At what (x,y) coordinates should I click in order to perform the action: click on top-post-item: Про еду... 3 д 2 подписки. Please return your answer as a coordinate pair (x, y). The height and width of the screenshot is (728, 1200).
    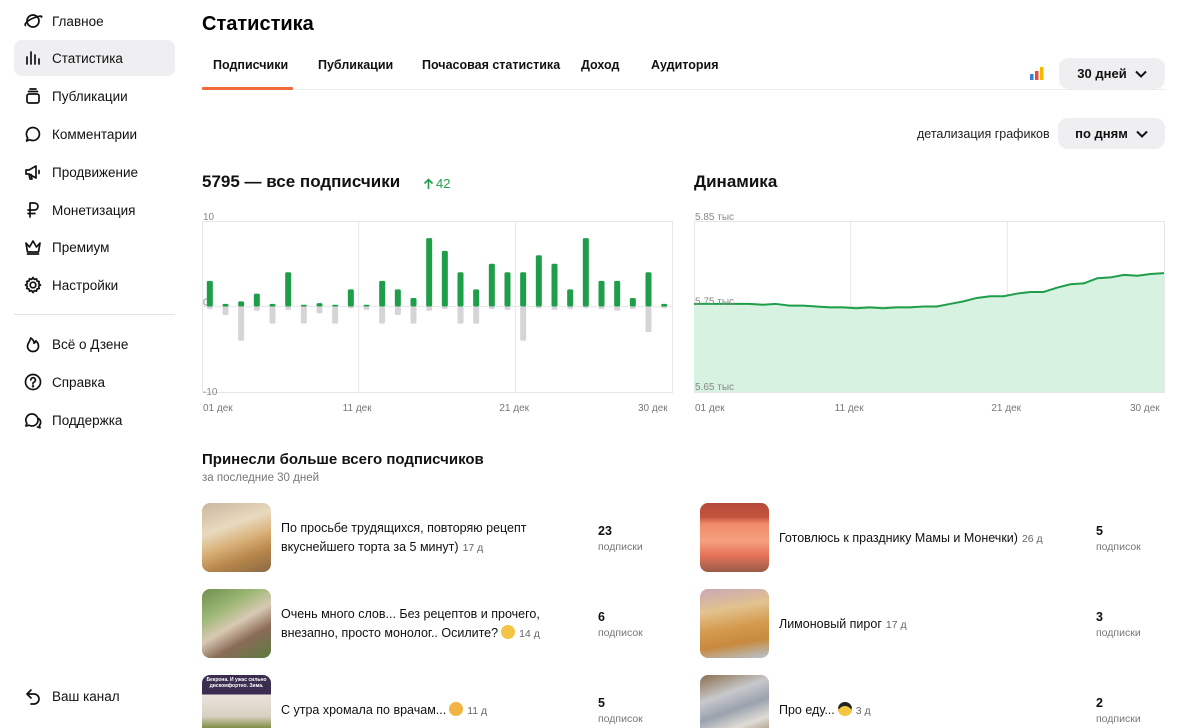
    Looking at the image, I should click on (935, 701).